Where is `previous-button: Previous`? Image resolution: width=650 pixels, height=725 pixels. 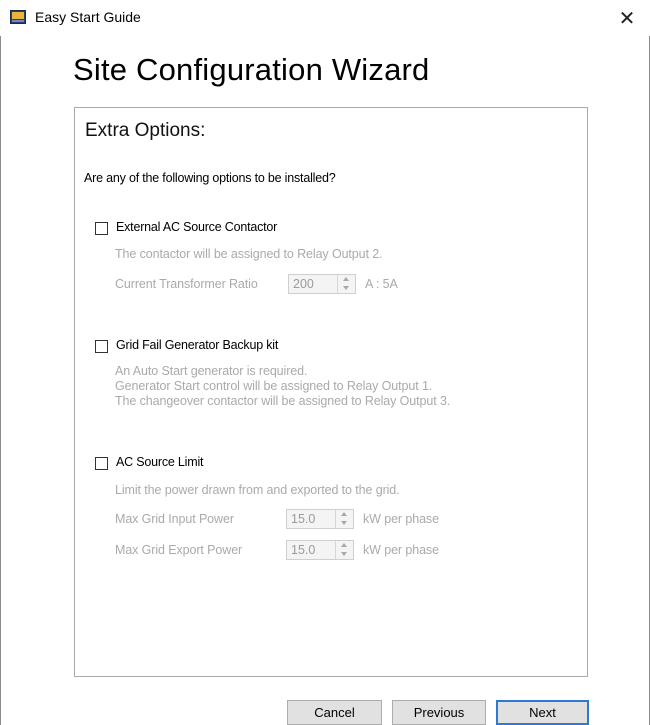
previous-button: Previous is located at coordinates (439, 712).